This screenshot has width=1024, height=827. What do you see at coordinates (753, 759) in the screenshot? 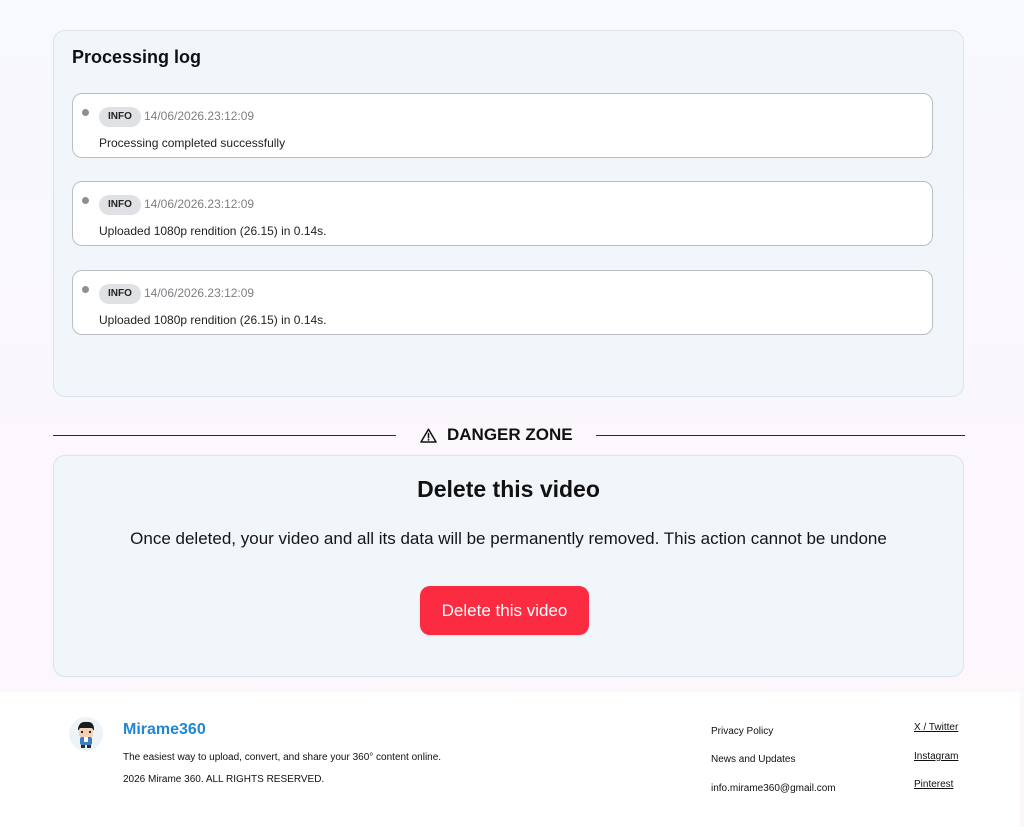
I see `news-updates-link: News and Updates` at bounding box center [753, 759].